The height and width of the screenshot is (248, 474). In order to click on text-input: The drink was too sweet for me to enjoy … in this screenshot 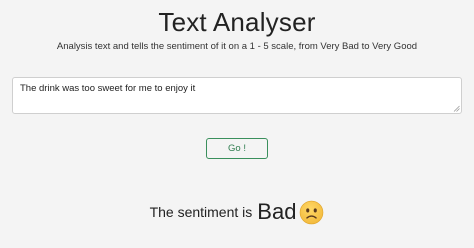, I will do `click(237, 95)`.